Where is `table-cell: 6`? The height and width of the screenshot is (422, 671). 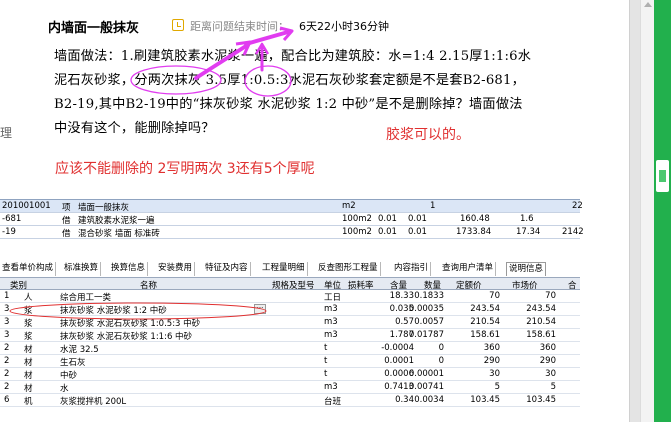 table-cell: 6 is located at coordinates (7, 400).